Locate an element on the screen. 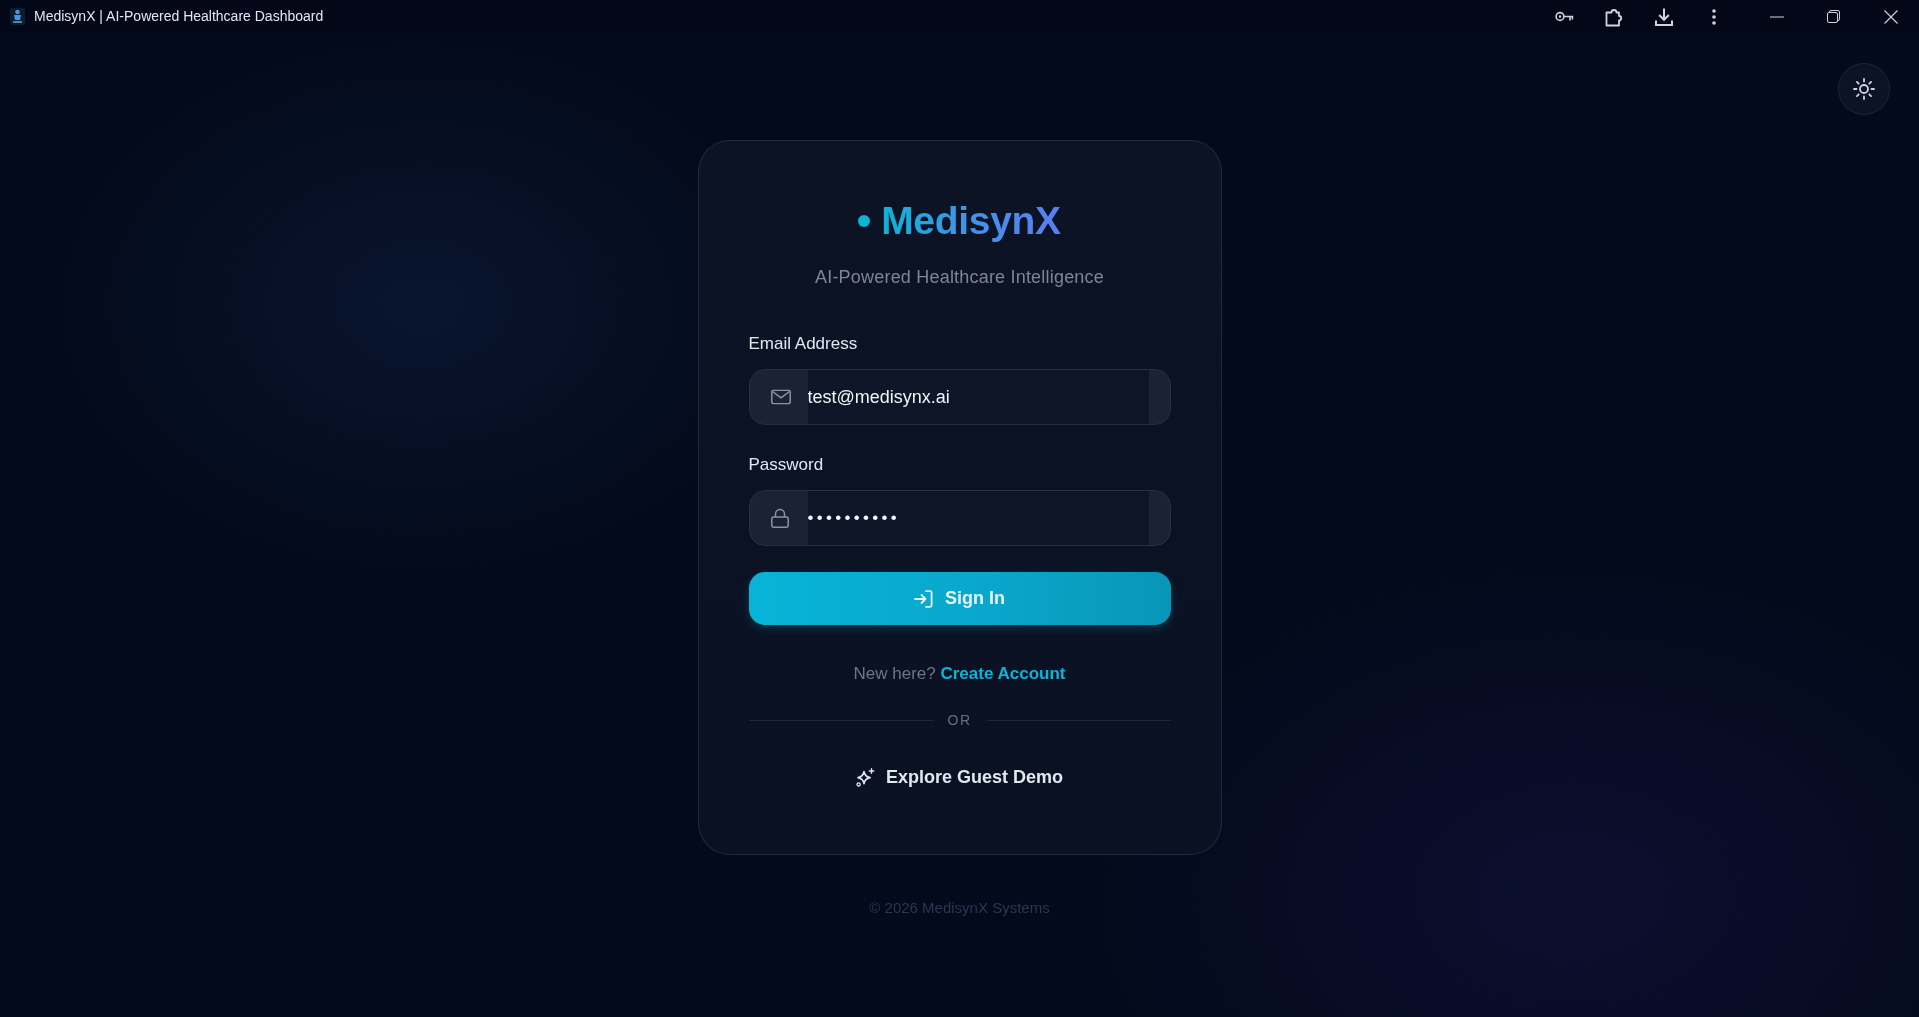 The height and width of the screenshot is (1017, 1919). sign-in-icon is located at coordinates (923, 598).